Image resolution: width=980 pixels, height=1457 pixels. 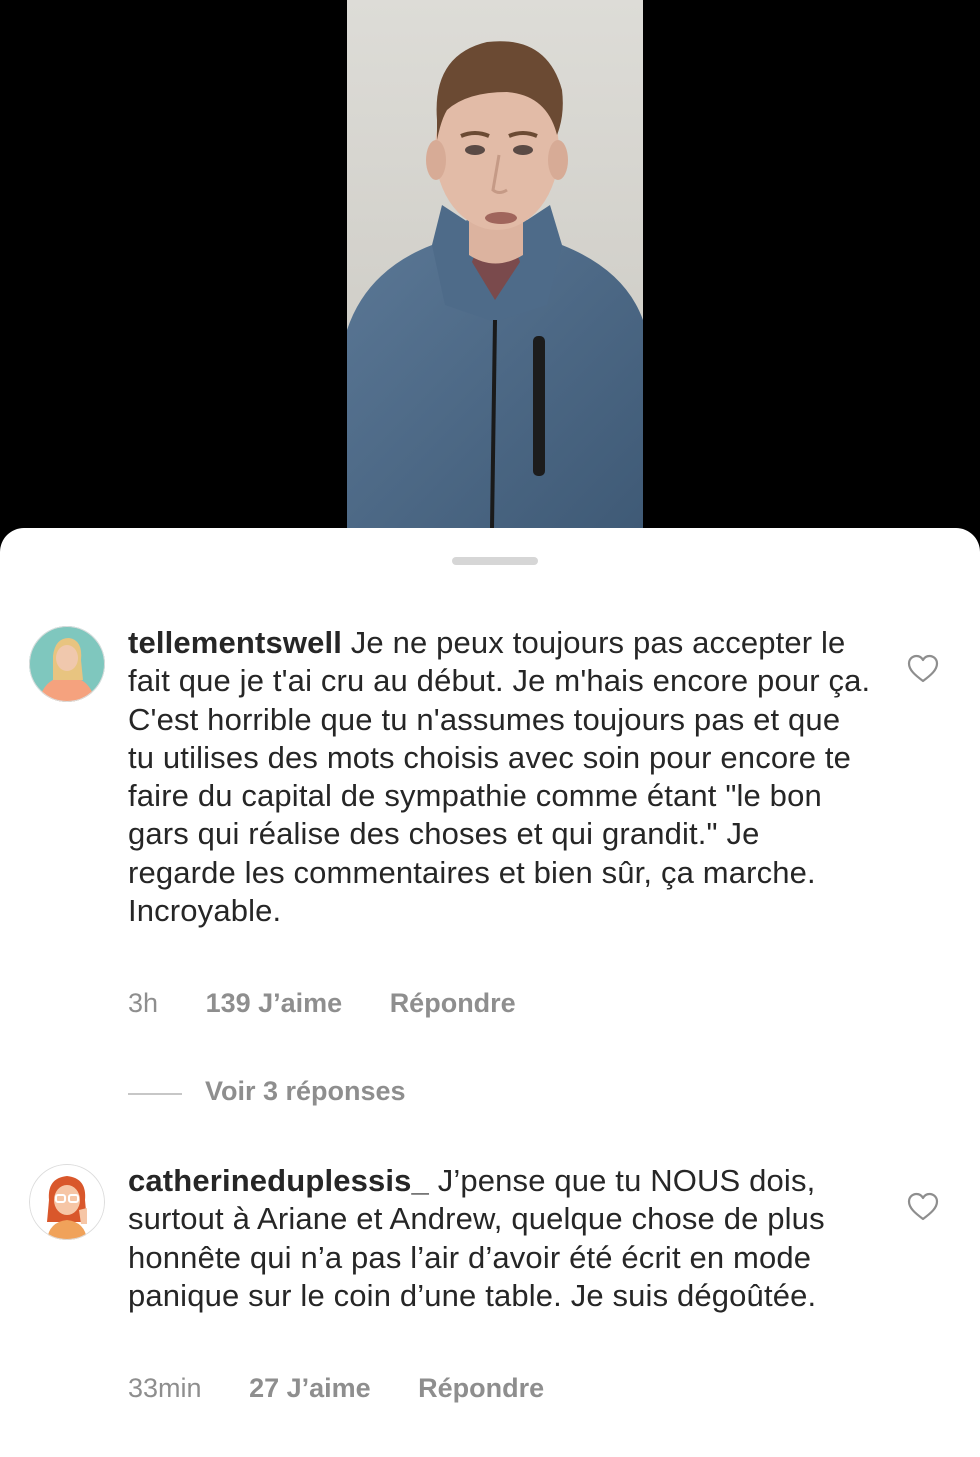 I want to click on like-count: 27 J’aime, so click(x=310, y=1388).